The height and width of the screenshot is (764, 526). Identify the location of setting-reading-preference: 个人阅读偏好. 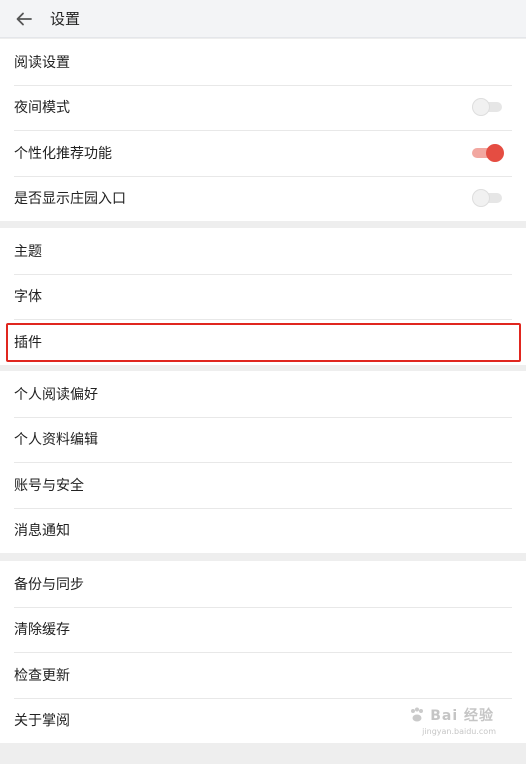
(263, 394).